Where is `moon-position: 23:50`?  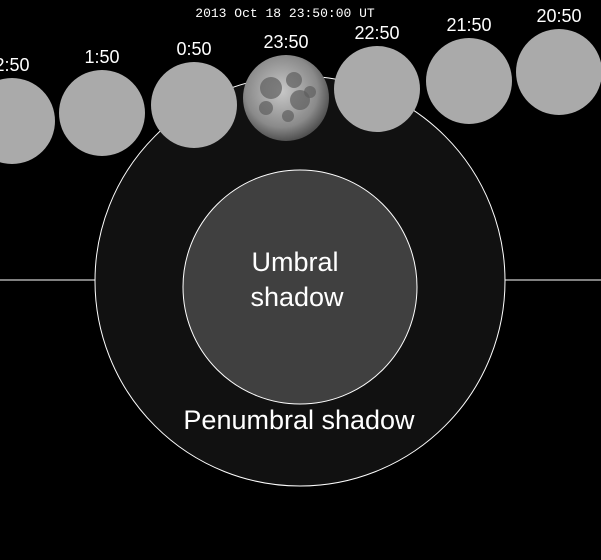
moon-position: 23:50 is located at coordinates (286, 86).